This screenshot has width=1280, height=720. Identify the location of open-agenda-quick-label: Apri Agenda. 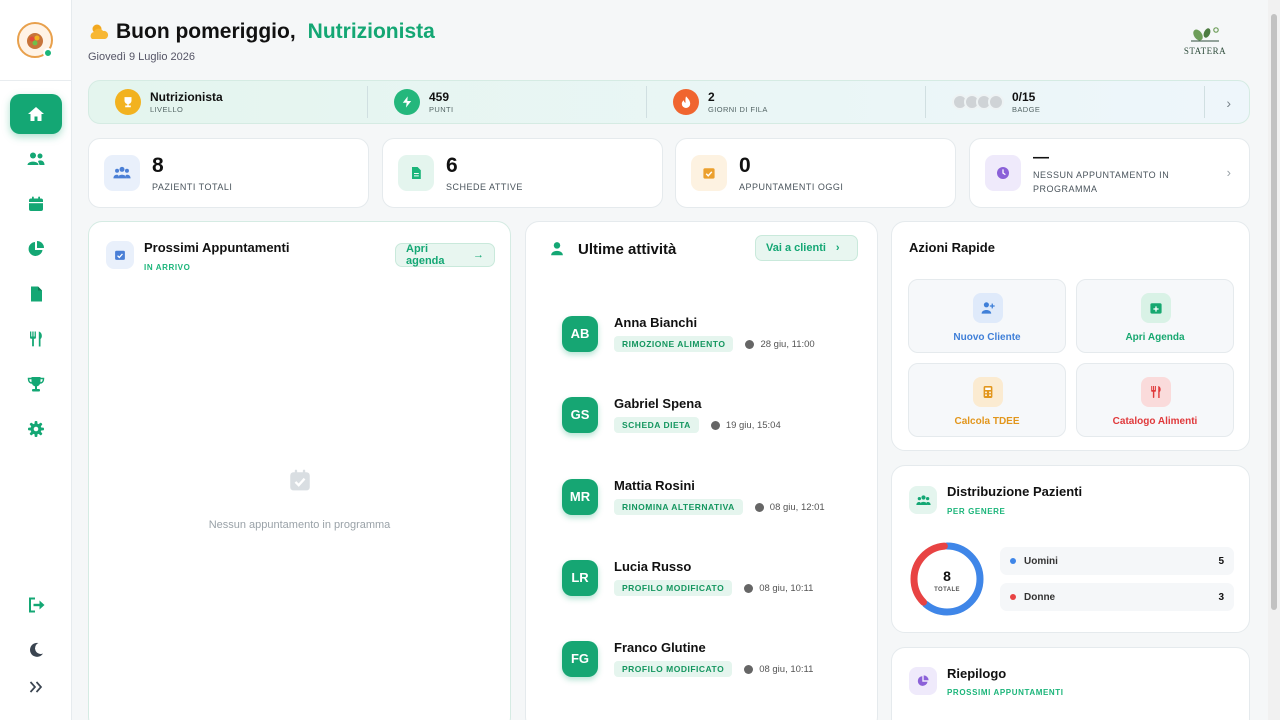
(1155, 337).